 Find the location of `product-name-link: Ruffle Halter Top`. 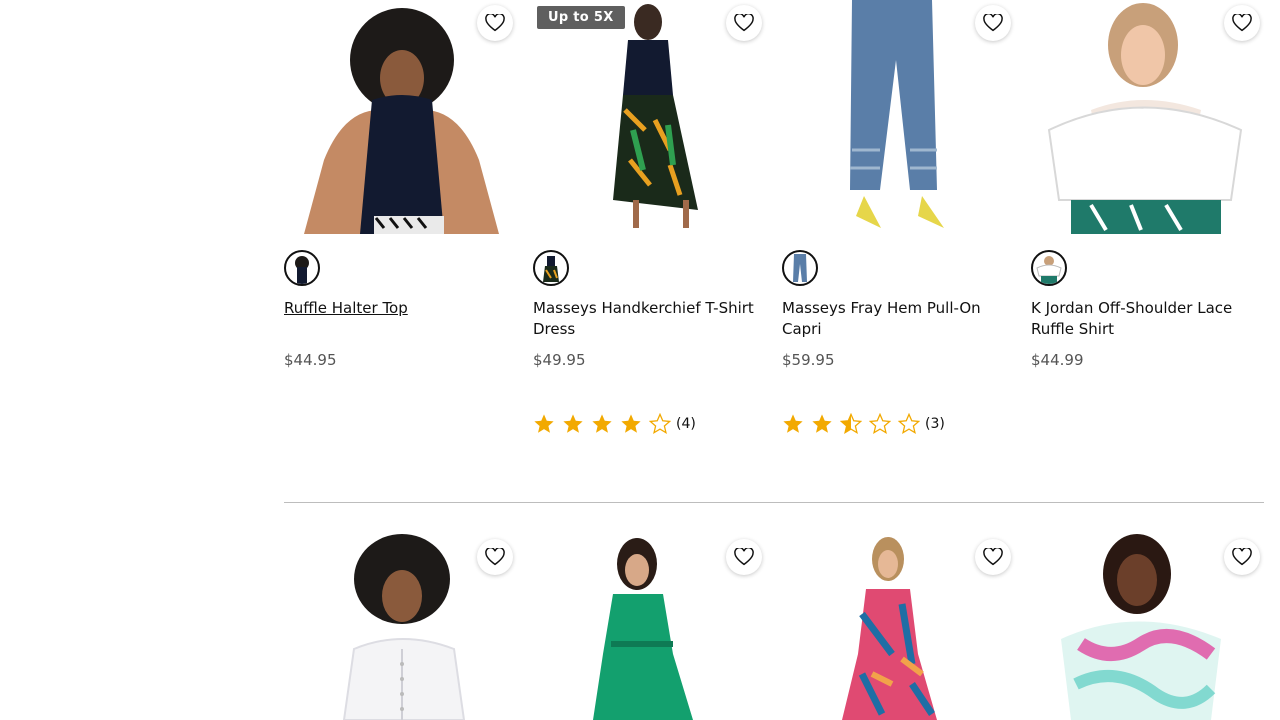

product-name-link: Ruffle Halter Top is located at coordinates (402, 308).